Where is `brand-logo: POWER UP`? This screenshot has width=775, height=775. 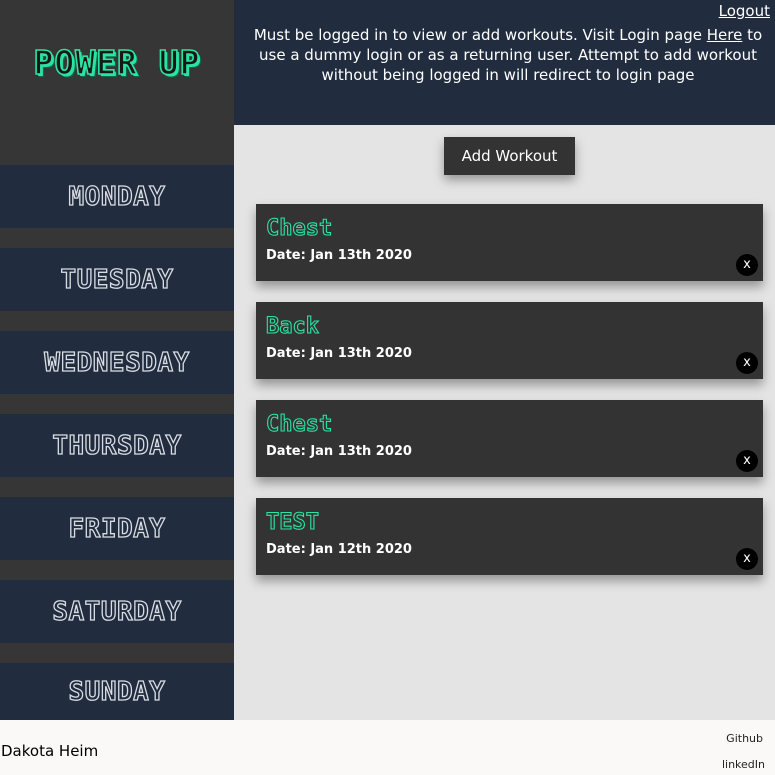 brand-logo: POWER UP is located at coordinates (117, 62).